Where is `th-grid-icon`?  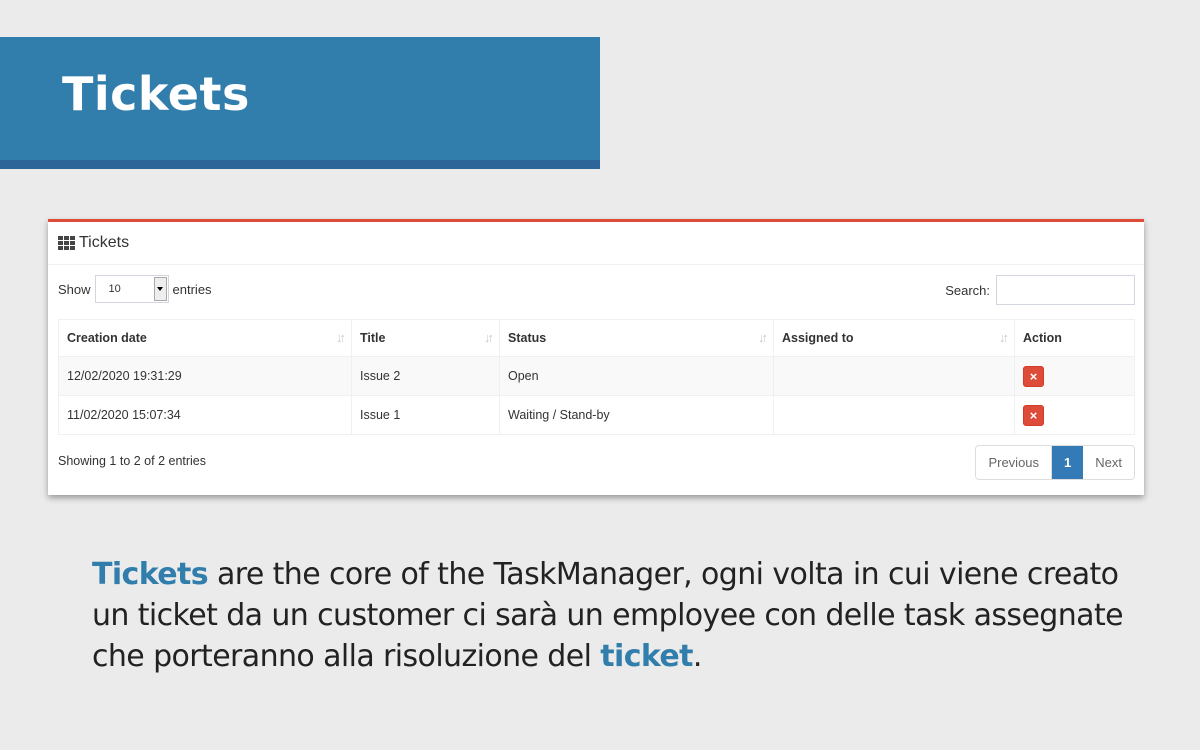 th-grid-icon is located at coordinates (66, 243).